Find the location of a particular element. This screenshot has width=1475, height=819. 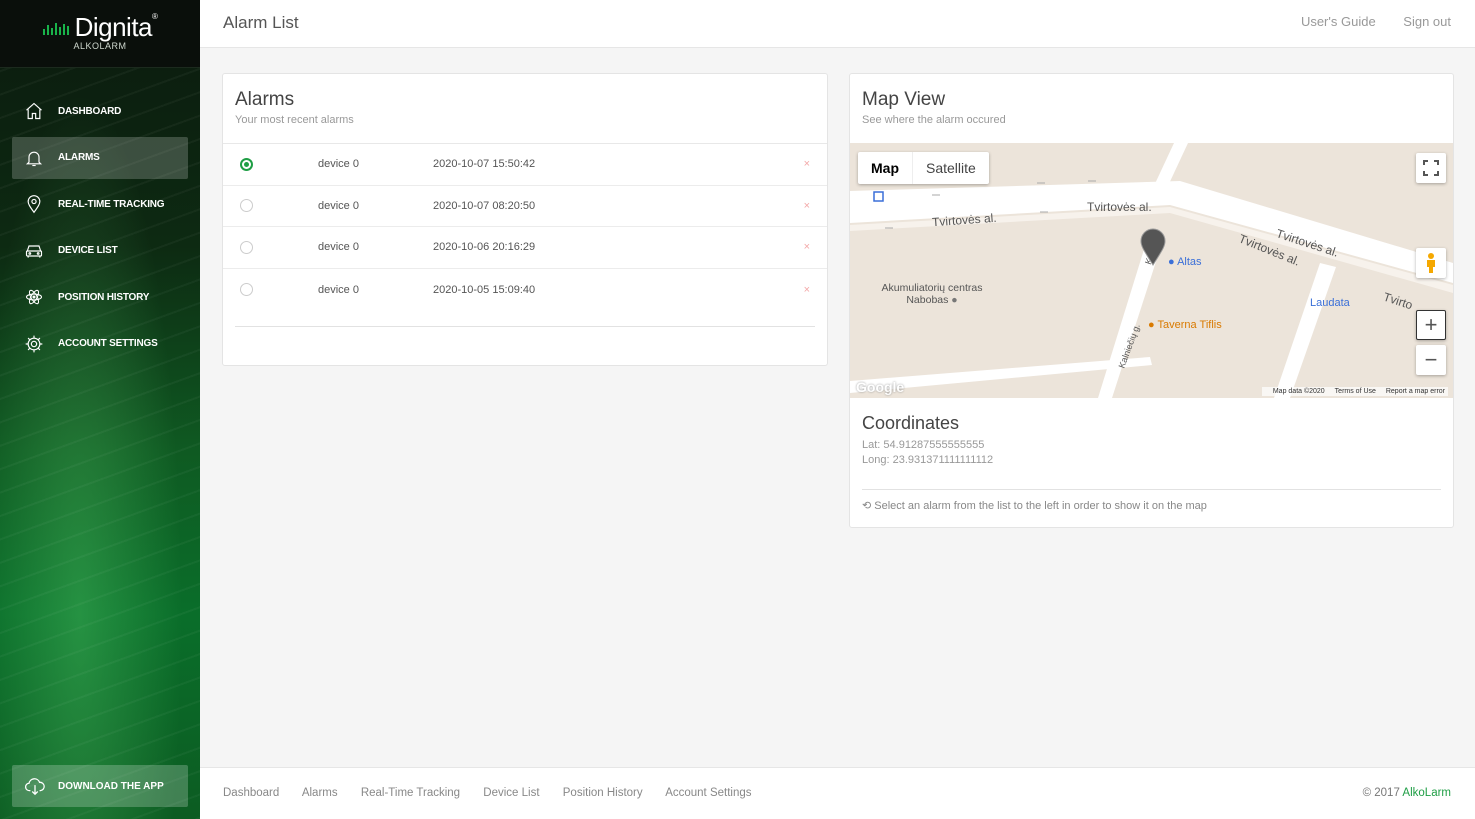

google-logo: Google is located at coordinates (880, 387).